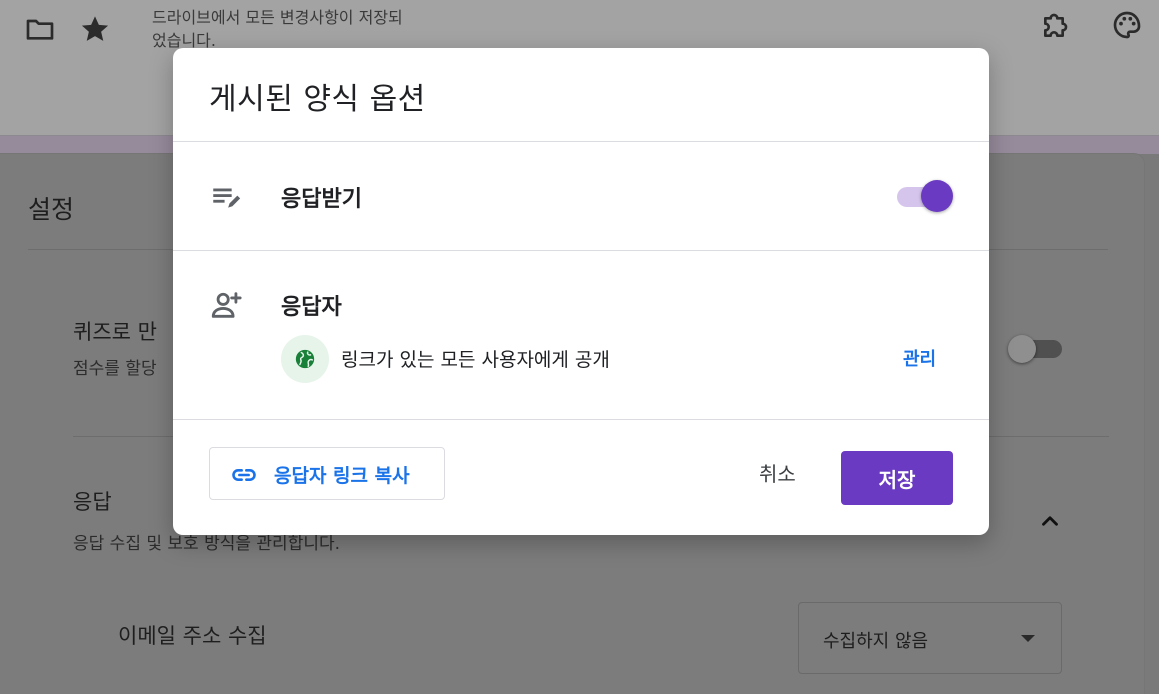 This screenshot has height=694, width=1159. I want to click on copy-link-label: 응답자 링크 복사, so click(342, 476).